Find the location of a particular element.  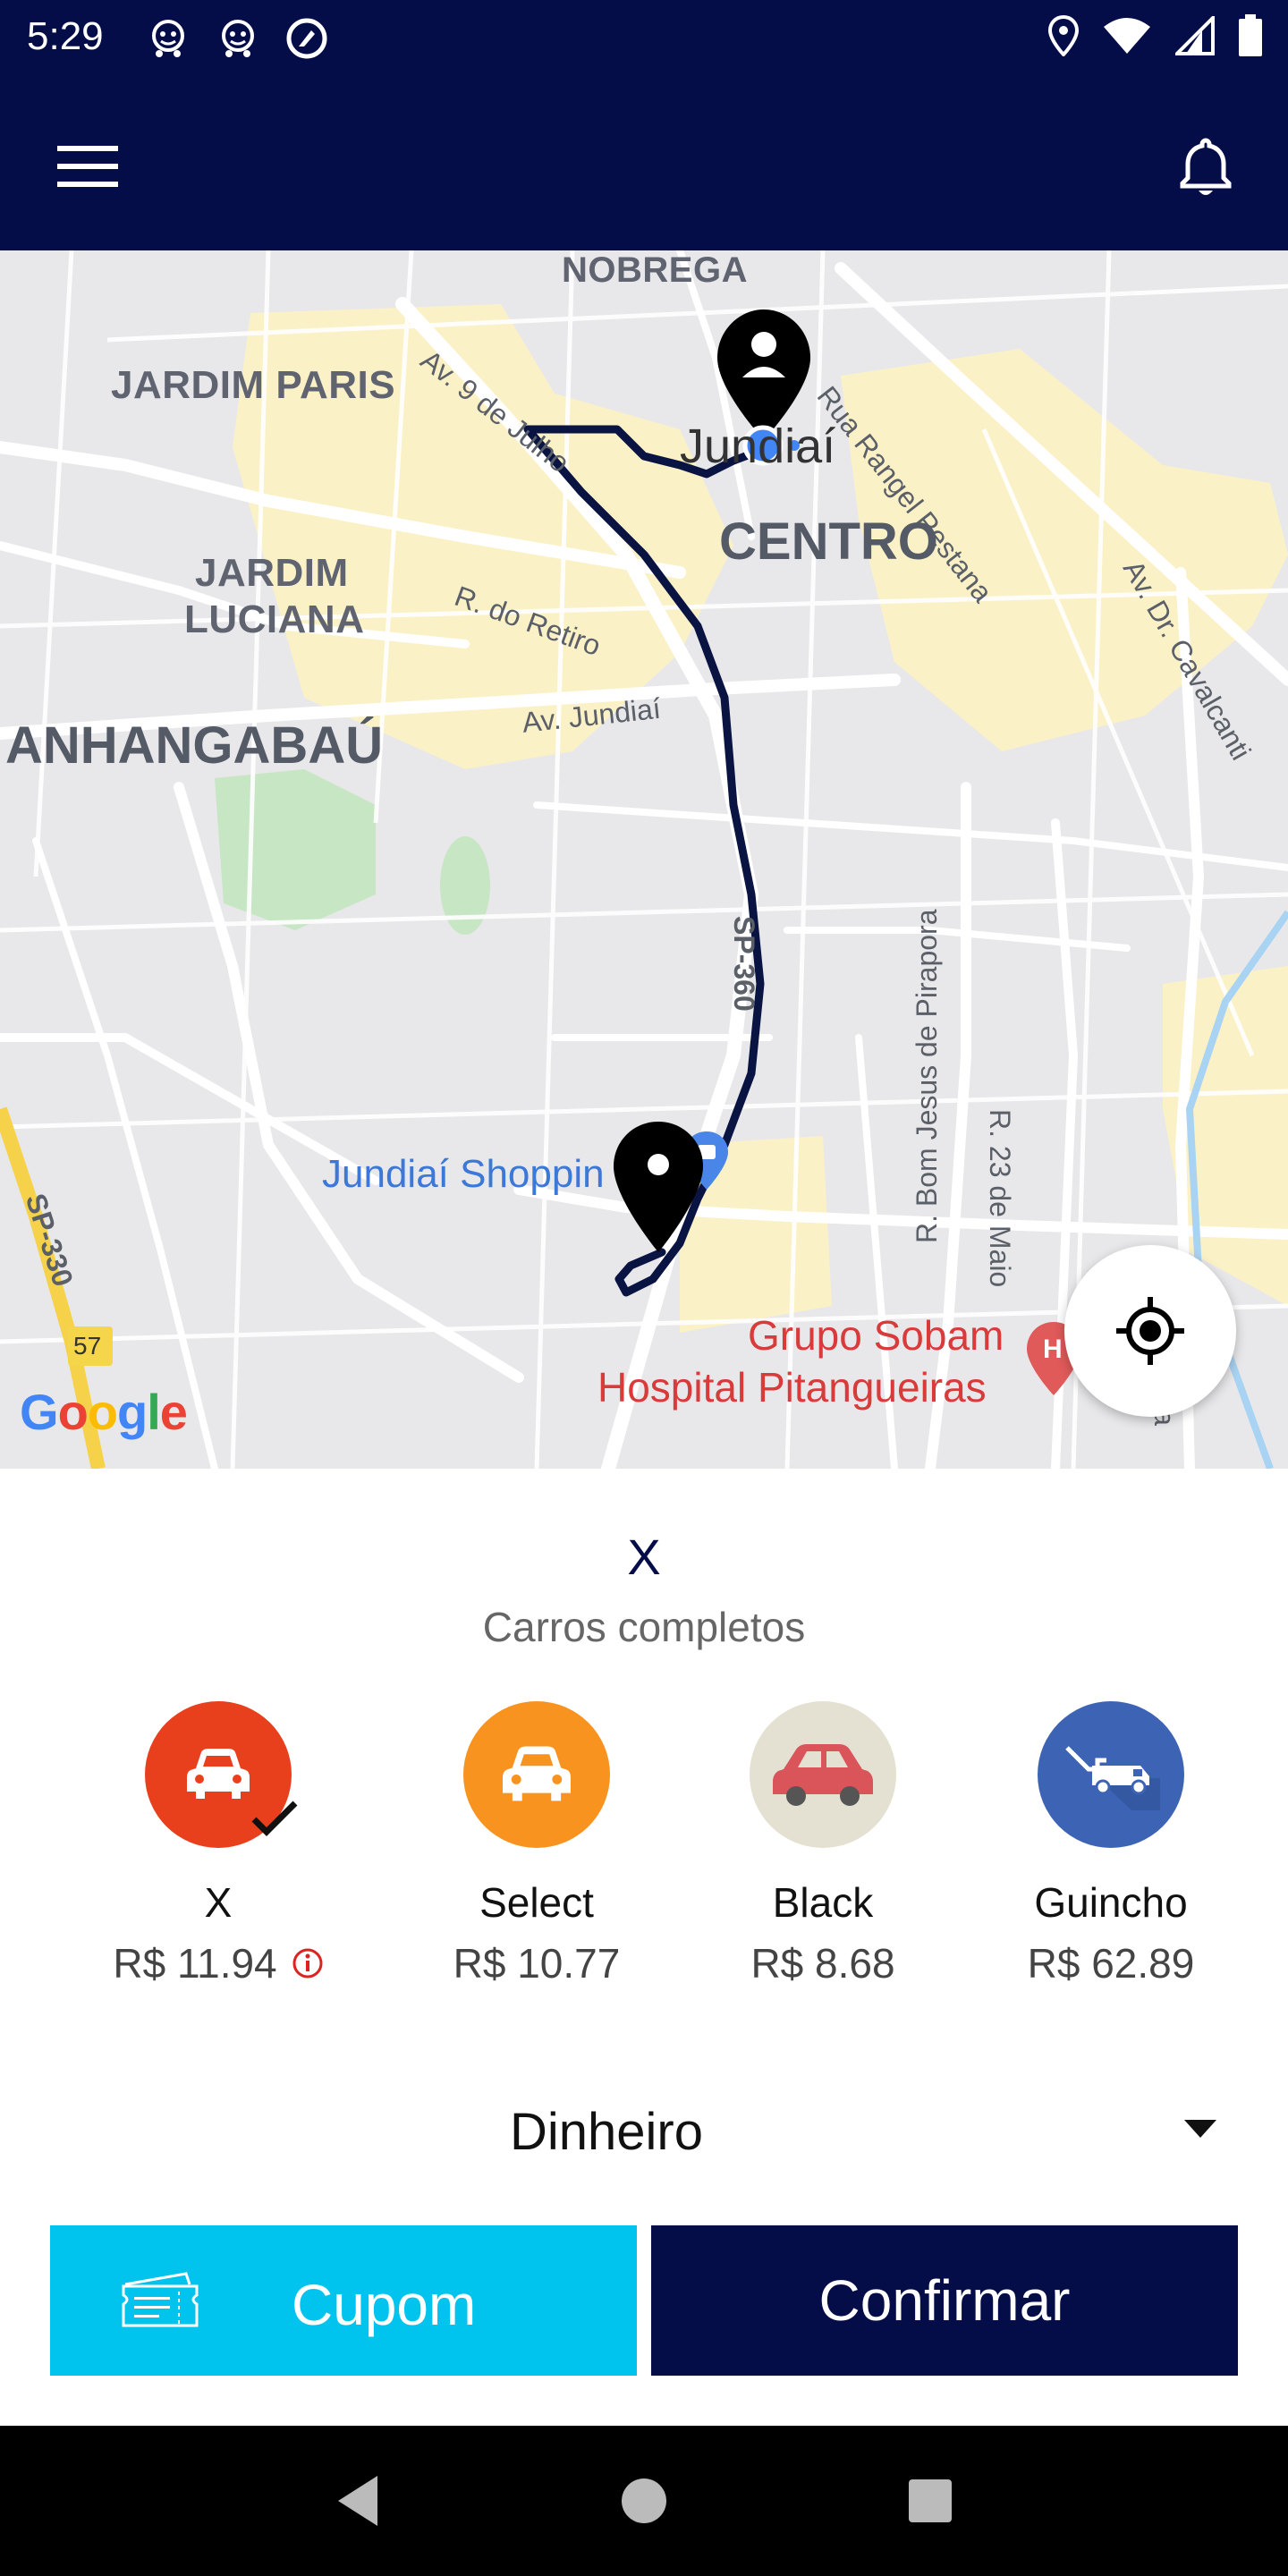

map-label-r-23-de-maio: R. 23 de Maio is located at coordinates (1000, 1198).